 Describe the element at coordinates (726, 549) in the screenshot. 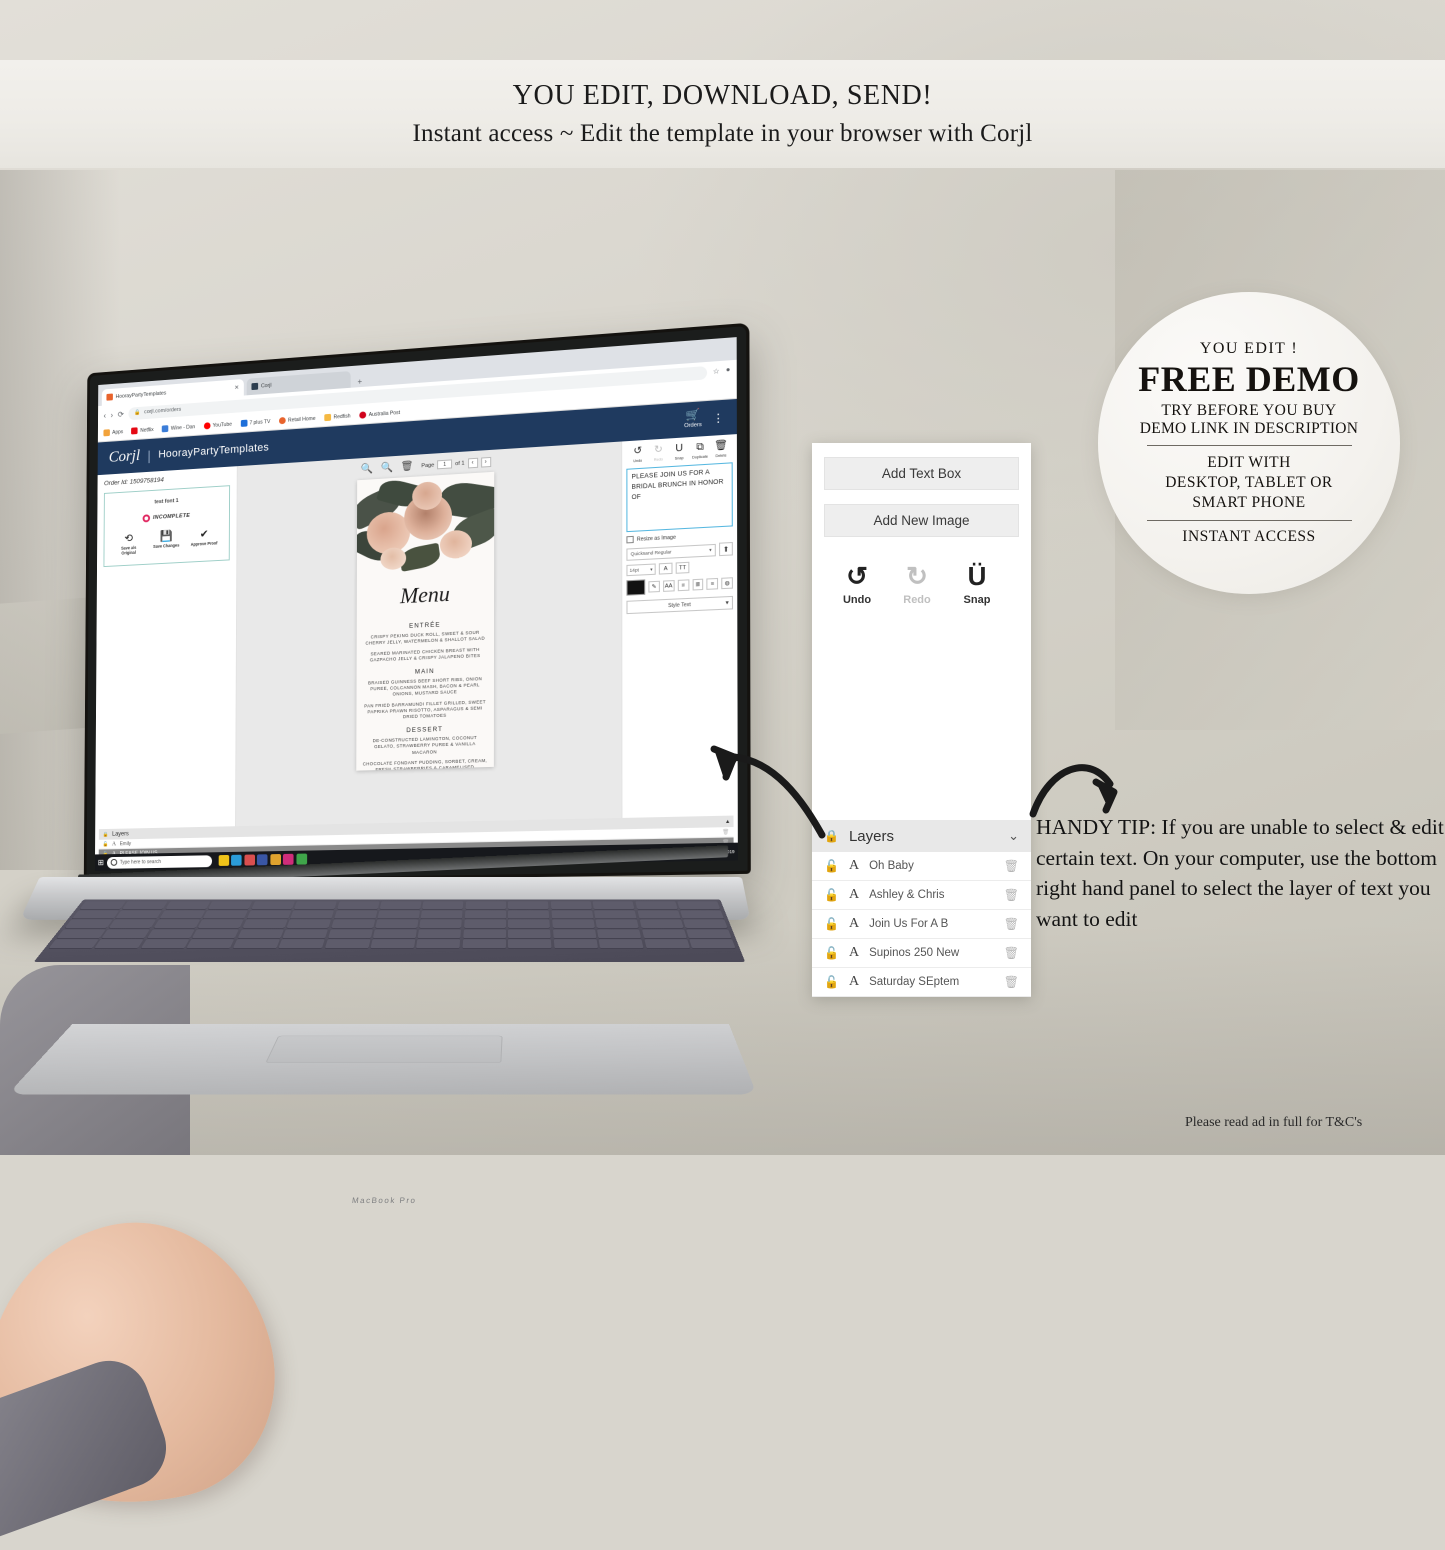

I see `font-upload-button: ⬆` at that location.